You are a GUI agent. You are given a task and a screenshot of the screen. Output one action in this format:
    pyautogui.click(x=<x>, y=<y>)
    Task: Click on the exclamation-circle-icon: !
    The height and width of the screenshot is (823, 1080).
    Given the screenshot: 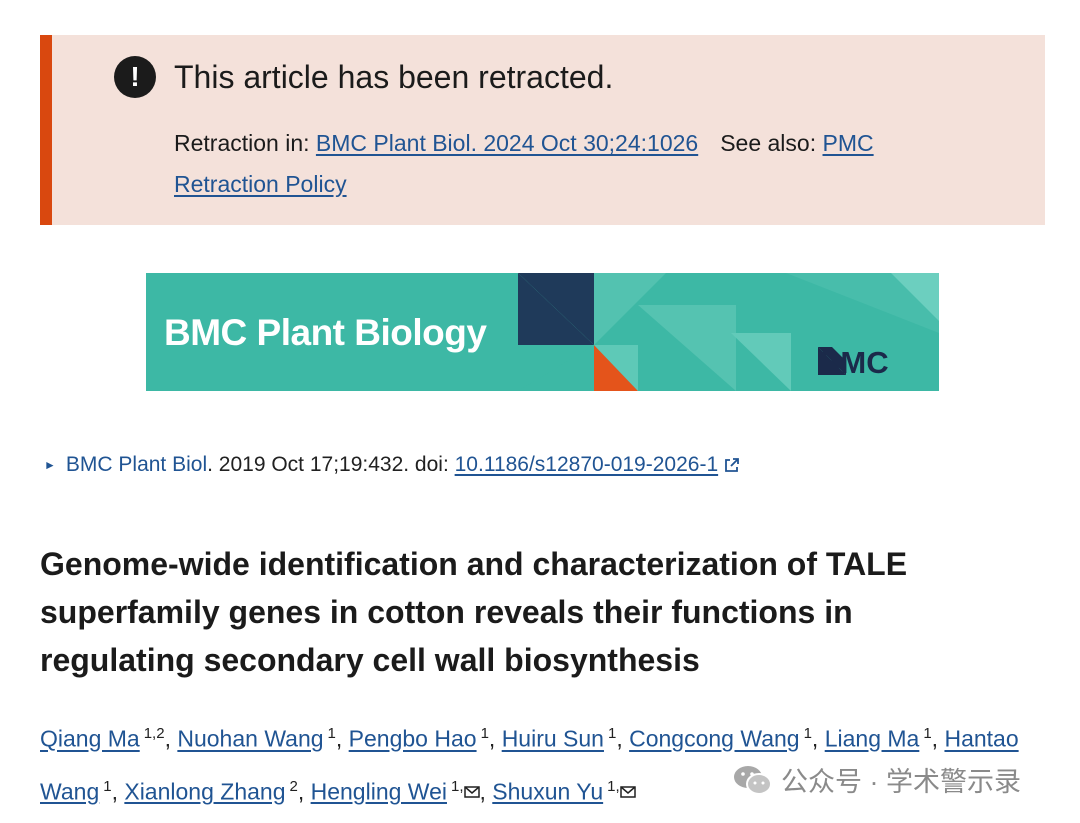 What is the action you would take?
    pyautogui.click(x=135, y=77)
    